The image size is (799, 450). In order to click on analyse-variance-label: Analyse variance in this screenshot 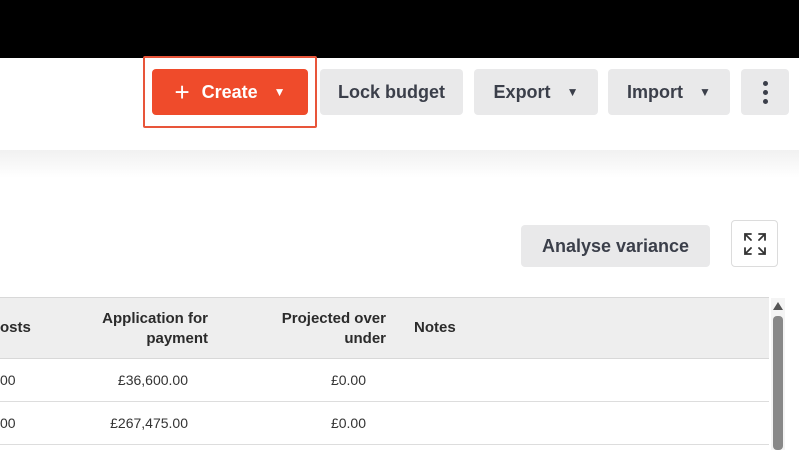, I will do `click(615, 245)`.